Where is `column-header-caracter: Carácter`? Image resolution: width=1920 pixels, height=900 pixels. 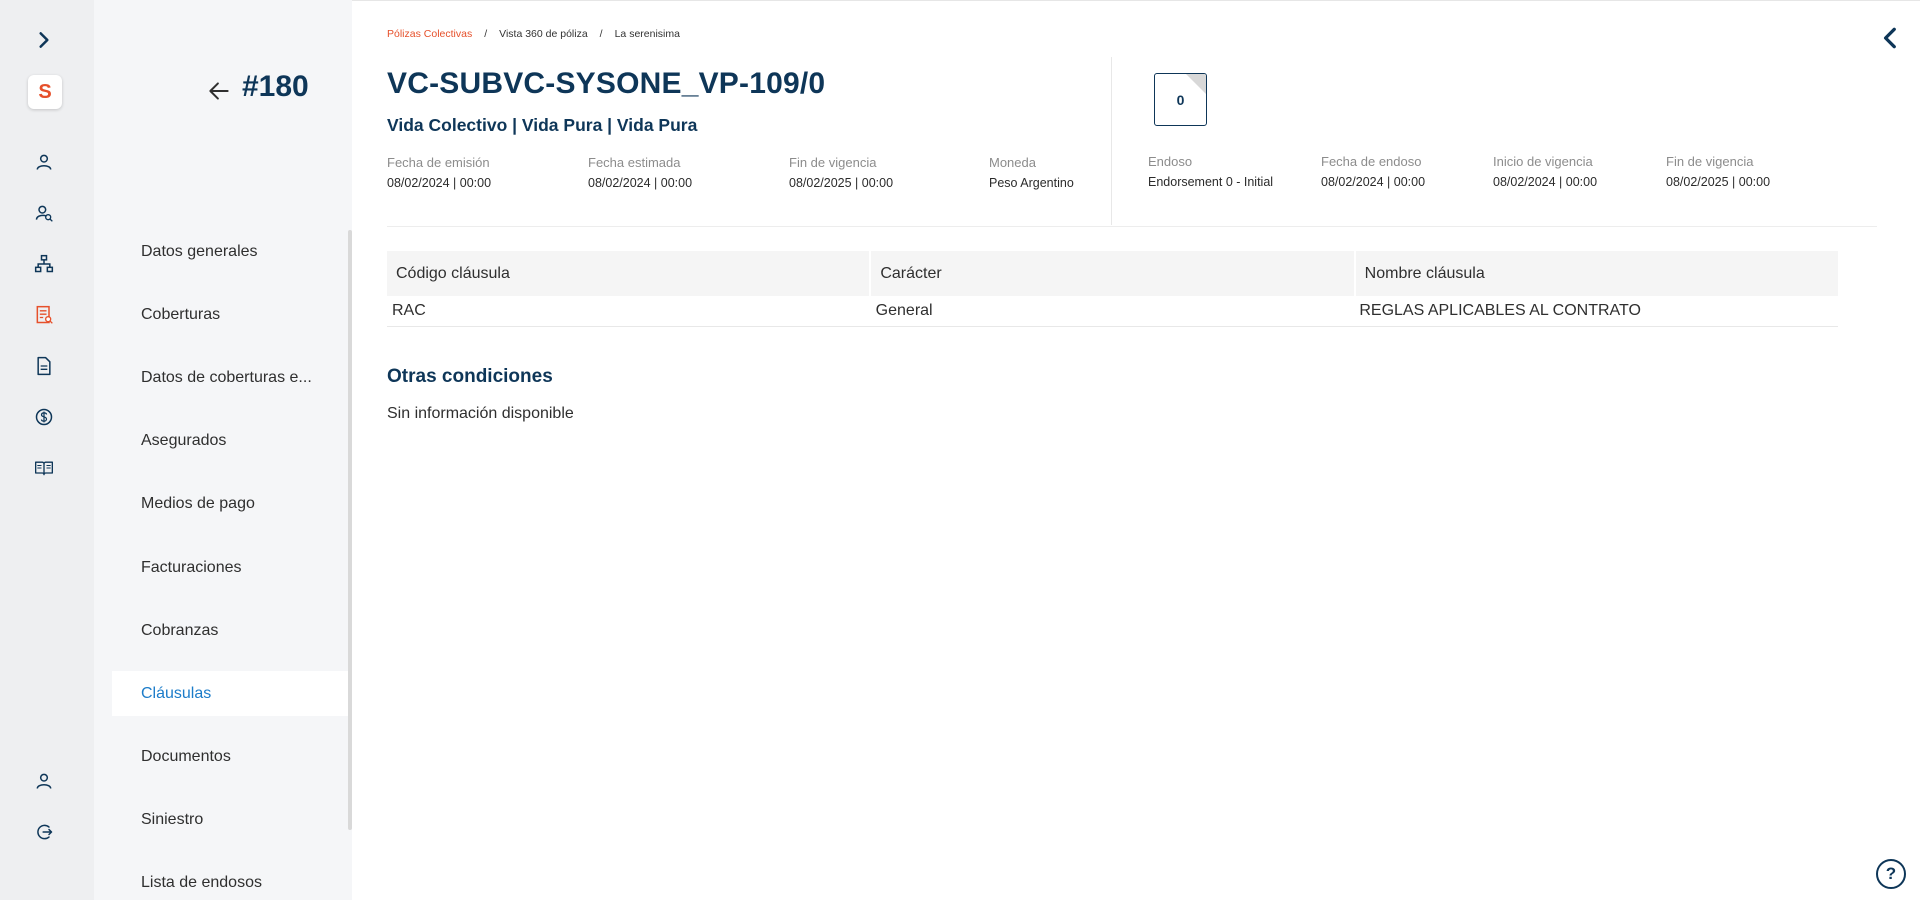
column-header-caracter: Carácter is located at coordinates (1113, 273).